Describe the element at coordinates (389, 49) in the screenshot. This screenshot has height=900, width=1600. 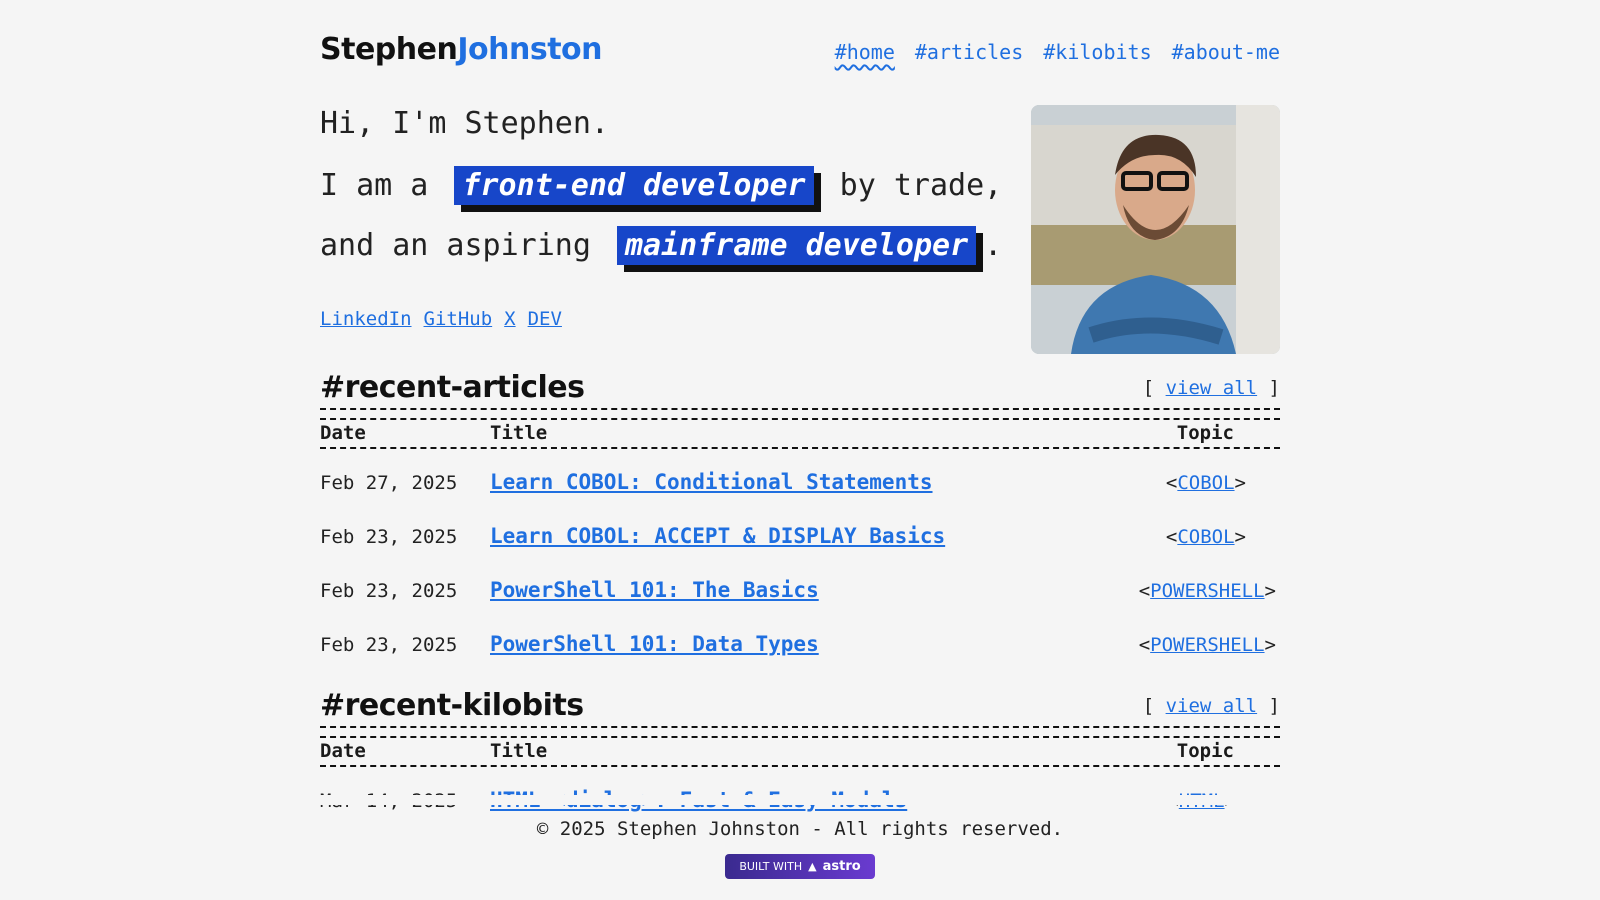
I see `brand-first-name: Stephen` at that location.